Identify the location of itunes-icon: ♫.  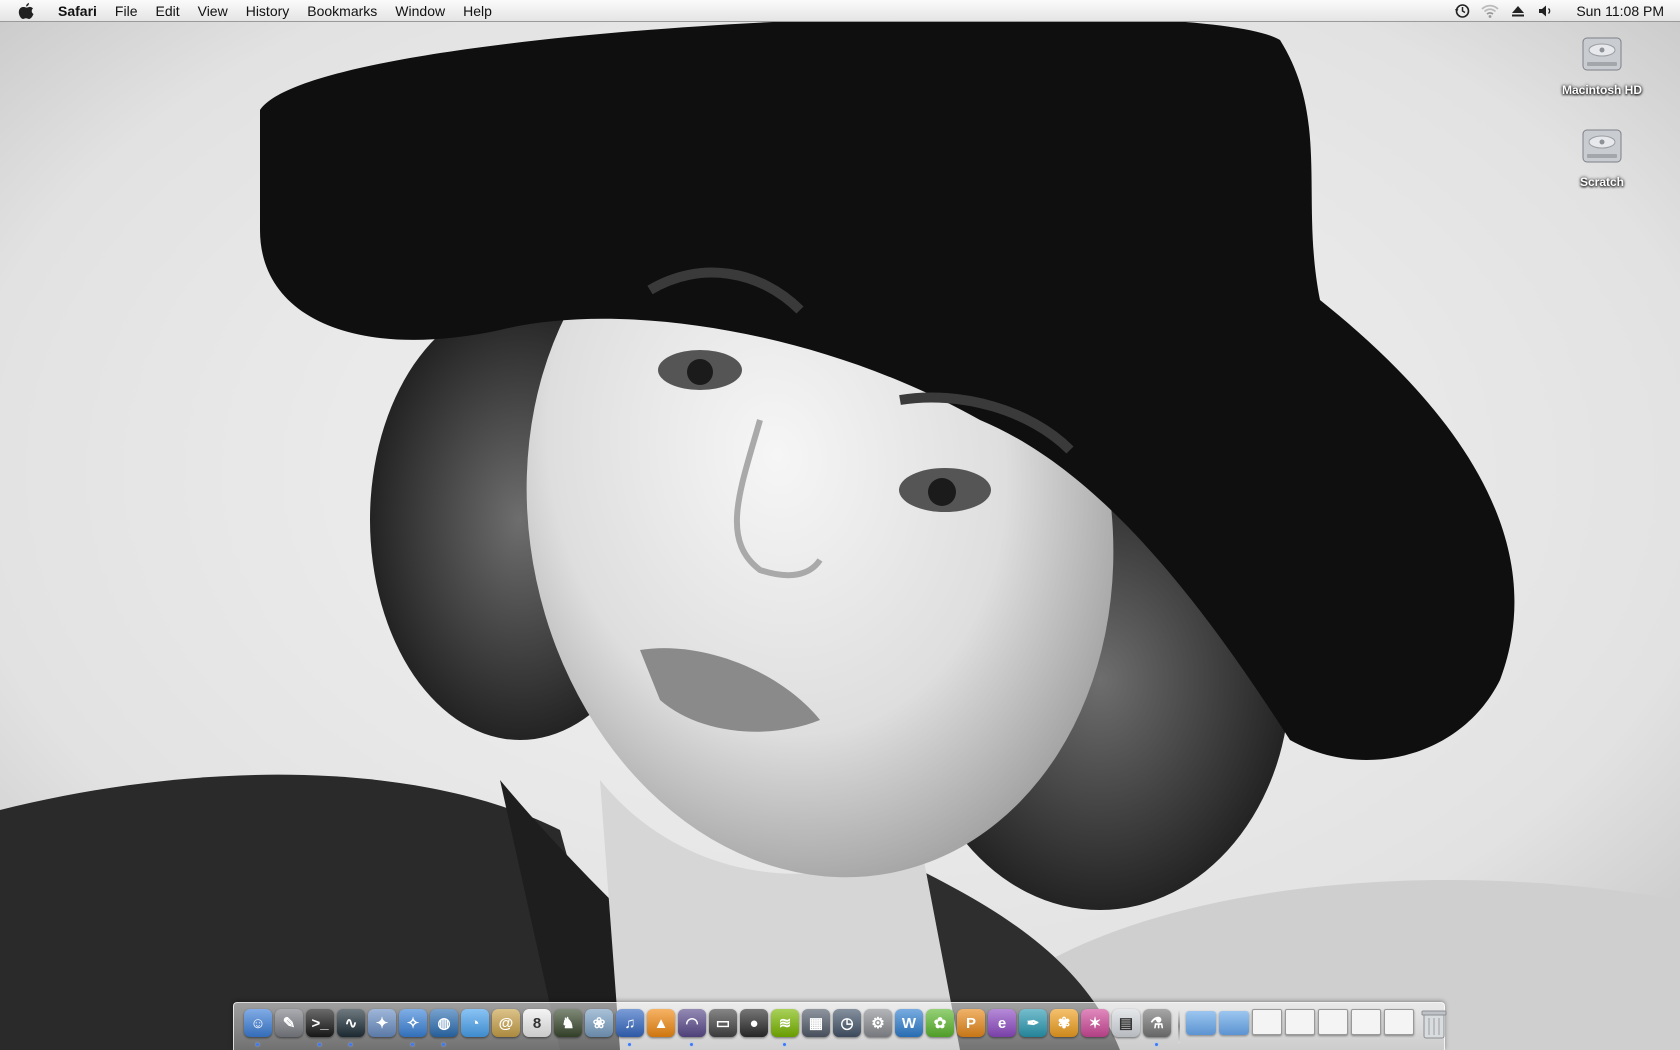
(630, 1027).